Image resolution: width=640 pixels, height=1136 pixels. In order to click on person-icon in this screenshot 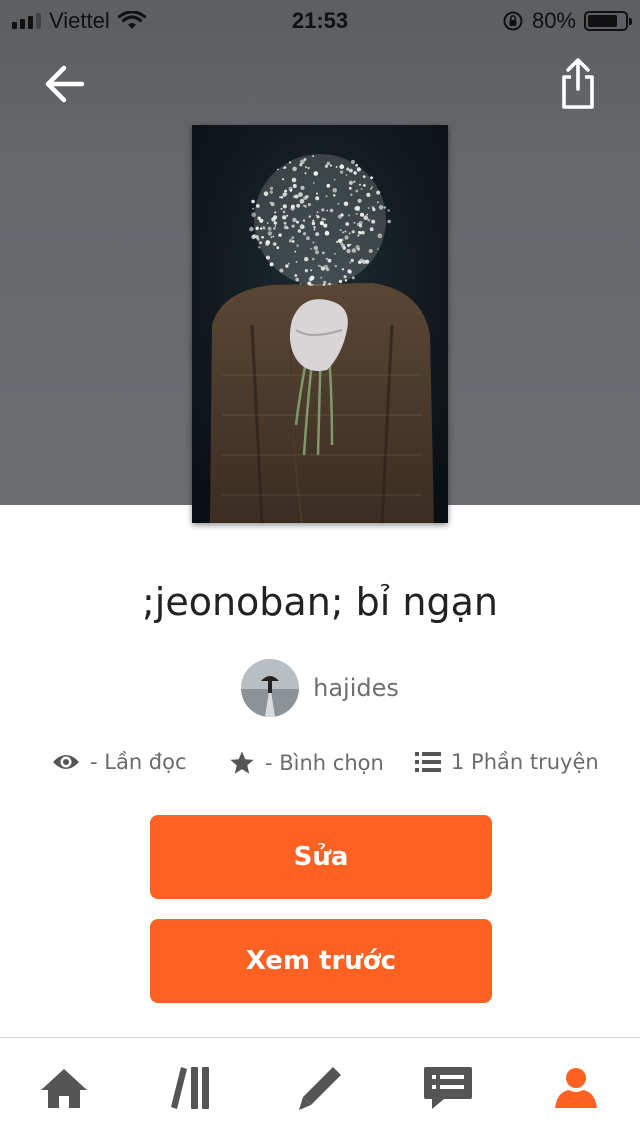, I will do `click(576, 1087)`.